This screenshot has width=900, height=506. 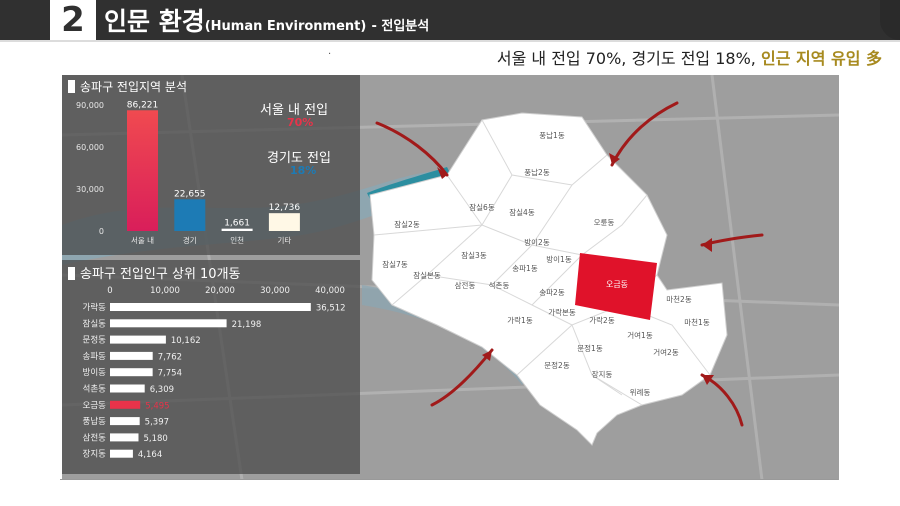 I want to click on map-label: 거여1동, so click(x=640, y=335).